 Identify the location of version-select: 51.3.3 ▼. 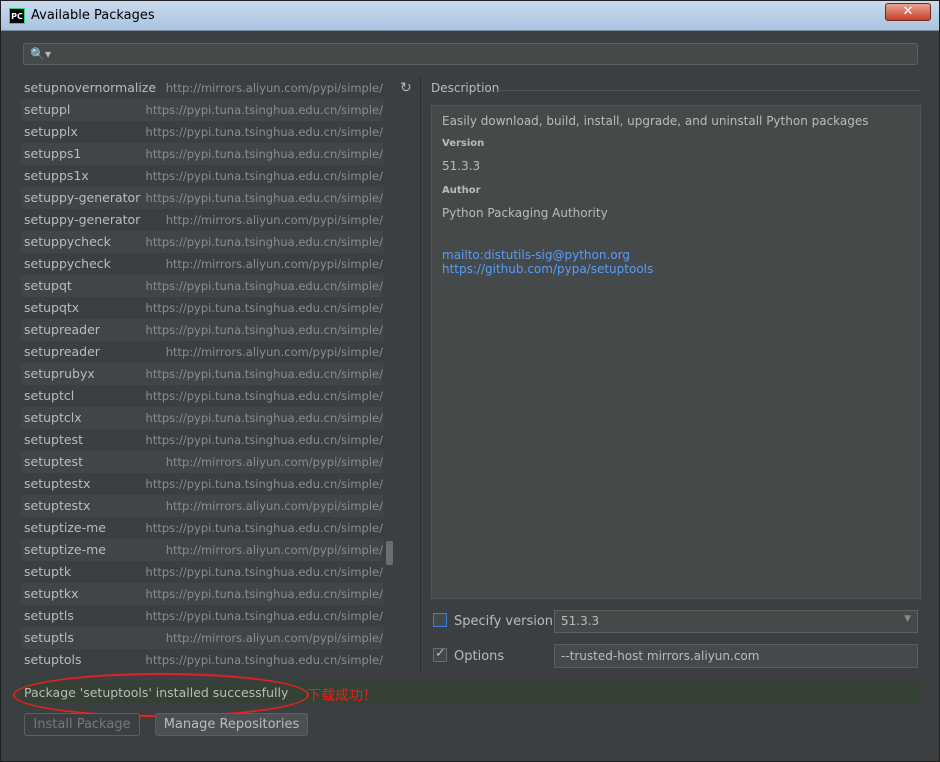
(736, 621).